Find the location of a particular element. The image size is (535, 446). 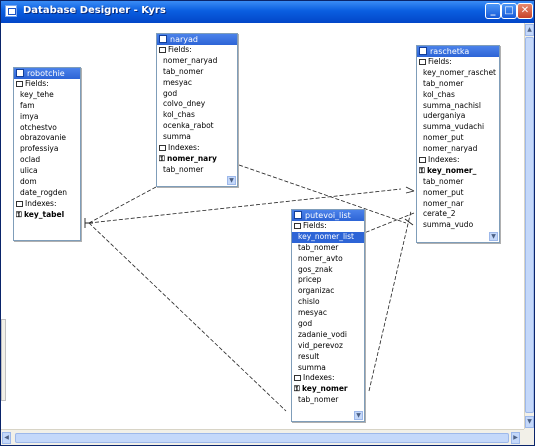

table-field: fam is located at coordinates (47, 106).